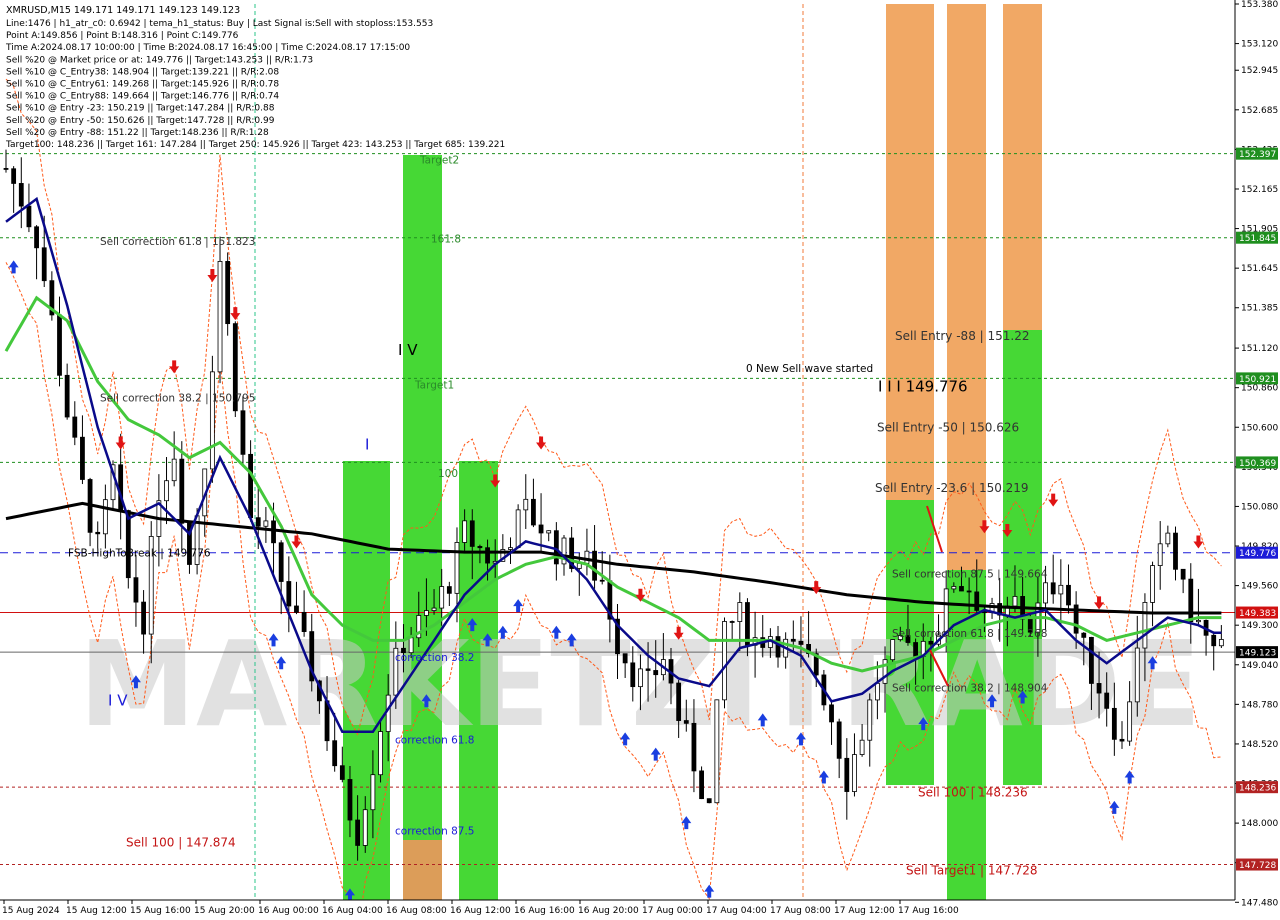  Describe the element at coordinates (1259, 71) in the screenshot. I see `price-tick-label: 152.945` at that location.